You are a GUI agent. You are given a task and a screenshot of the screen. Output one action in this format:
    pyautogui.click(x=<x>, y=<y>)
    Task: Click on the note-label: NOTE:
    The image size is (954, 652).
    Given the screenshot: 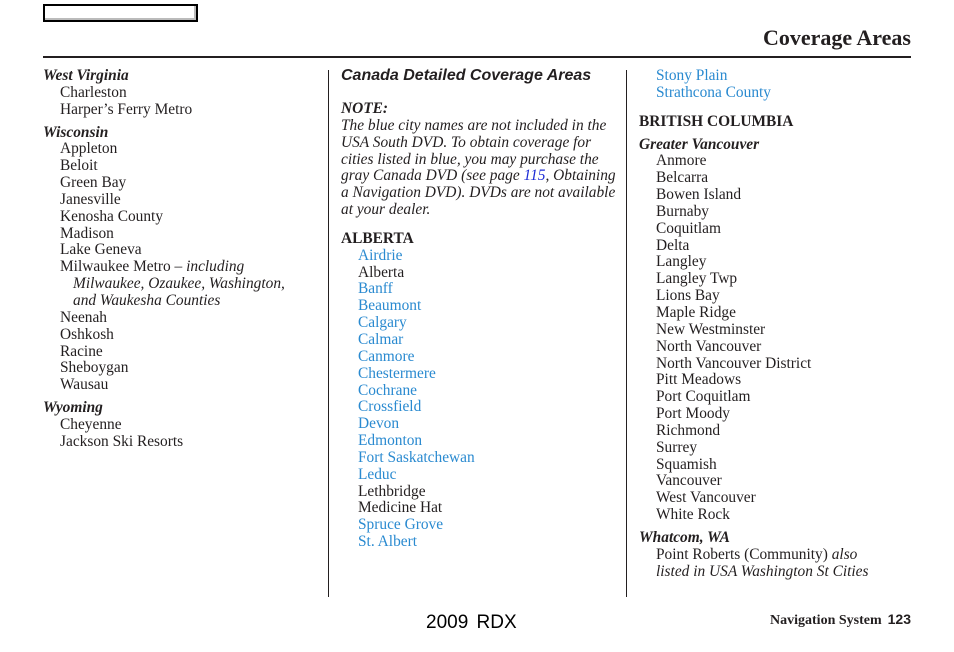 What is the action you would take?
    pyautogui.click(x=365, y=108)
    